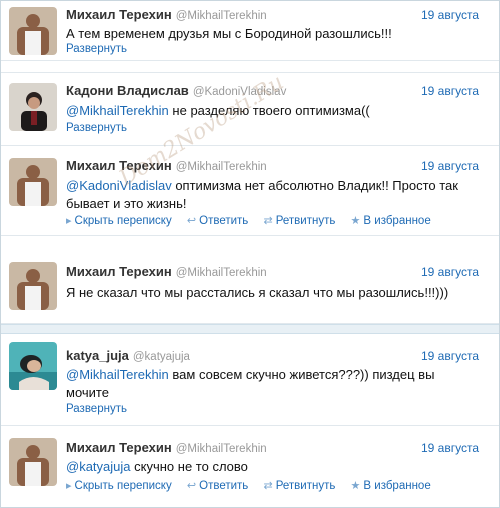 The width and height of the screenshot is (500, 508). What do you see at coordinates (33, 107) in the screenshot?
I see `avatar-kadoni` at bounding box center [33, 107].